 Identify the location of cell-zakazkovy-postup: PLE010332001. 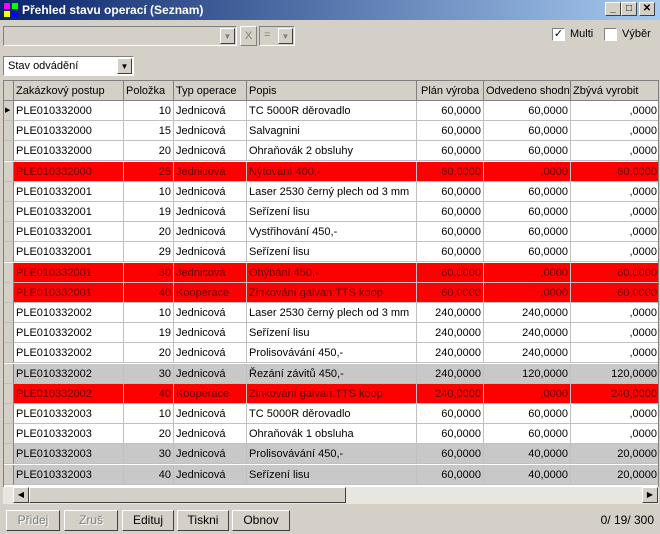
(69, 212).